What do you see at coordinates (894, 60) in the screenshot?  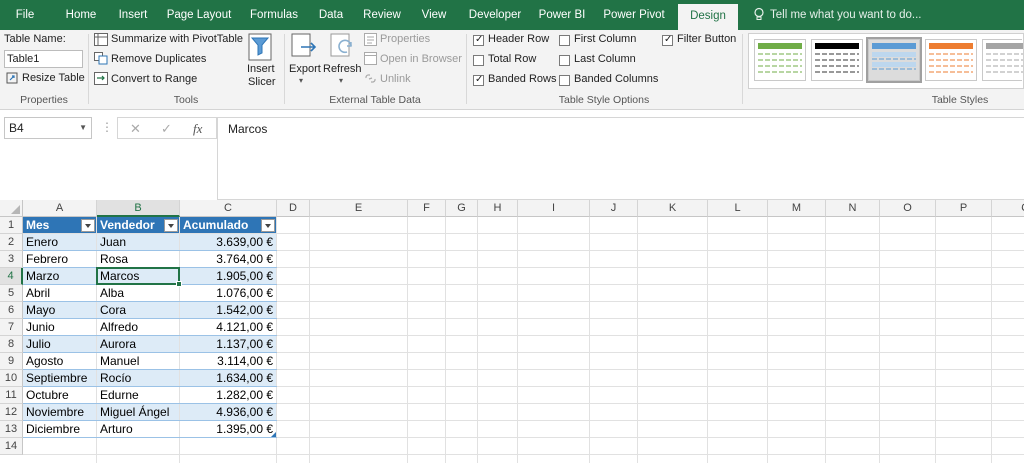 I see `table-style-swatch-blue-selected` at bounding box center [894, 60].